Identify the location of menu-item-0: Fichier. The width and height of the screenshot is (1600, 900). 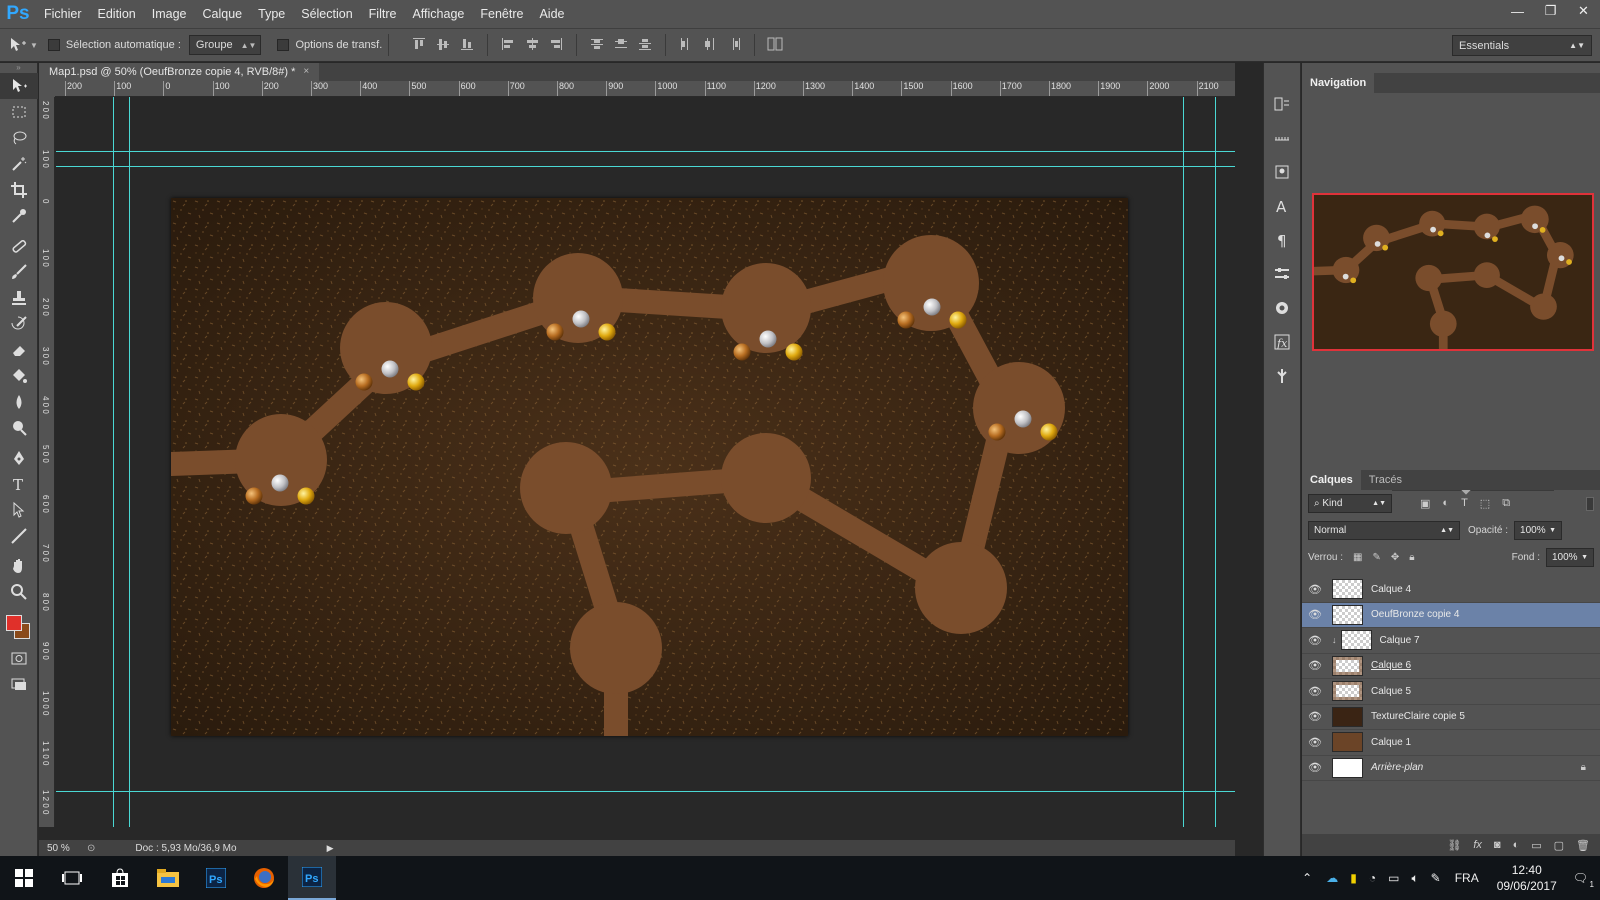
(63, 14).